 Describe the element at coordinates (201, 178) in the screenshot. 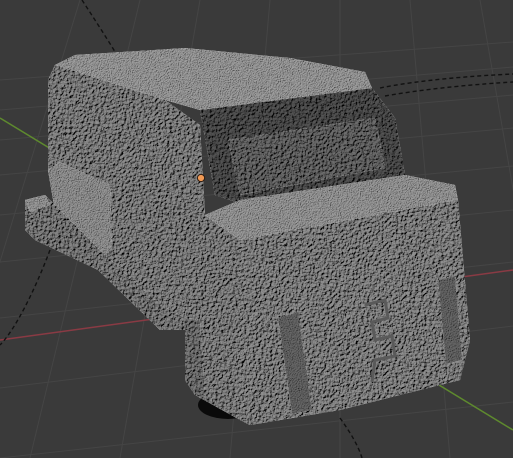

I see `object-origin-dot` at that location.